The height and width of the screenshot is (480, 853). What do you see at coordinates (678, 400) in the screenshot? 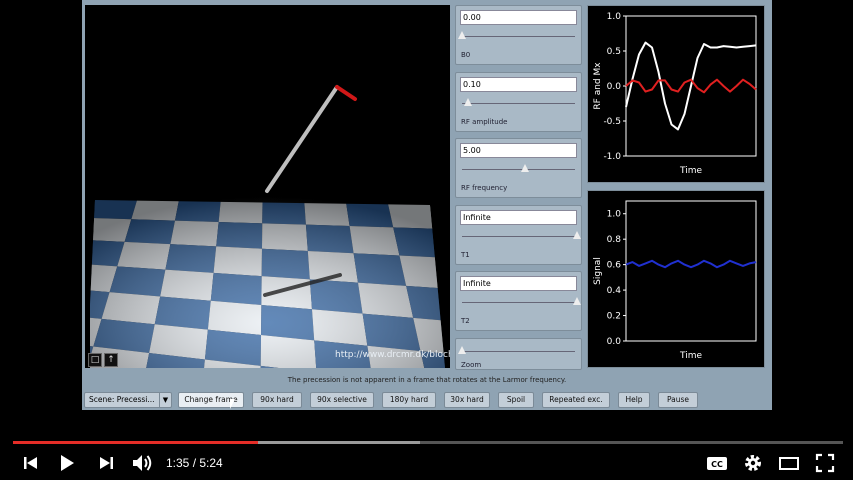
I see `pause-button: Pause` at bounding box center [678, 400].